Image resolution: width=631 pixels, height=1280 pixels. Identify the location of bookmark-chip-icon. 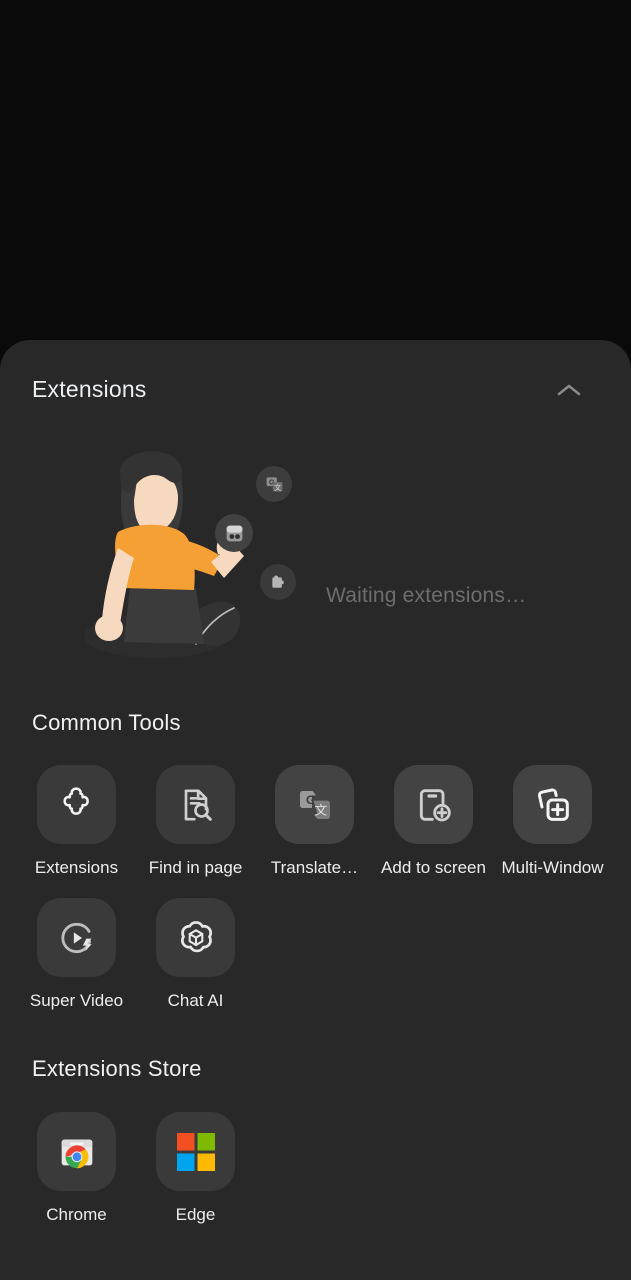
(234, 533).